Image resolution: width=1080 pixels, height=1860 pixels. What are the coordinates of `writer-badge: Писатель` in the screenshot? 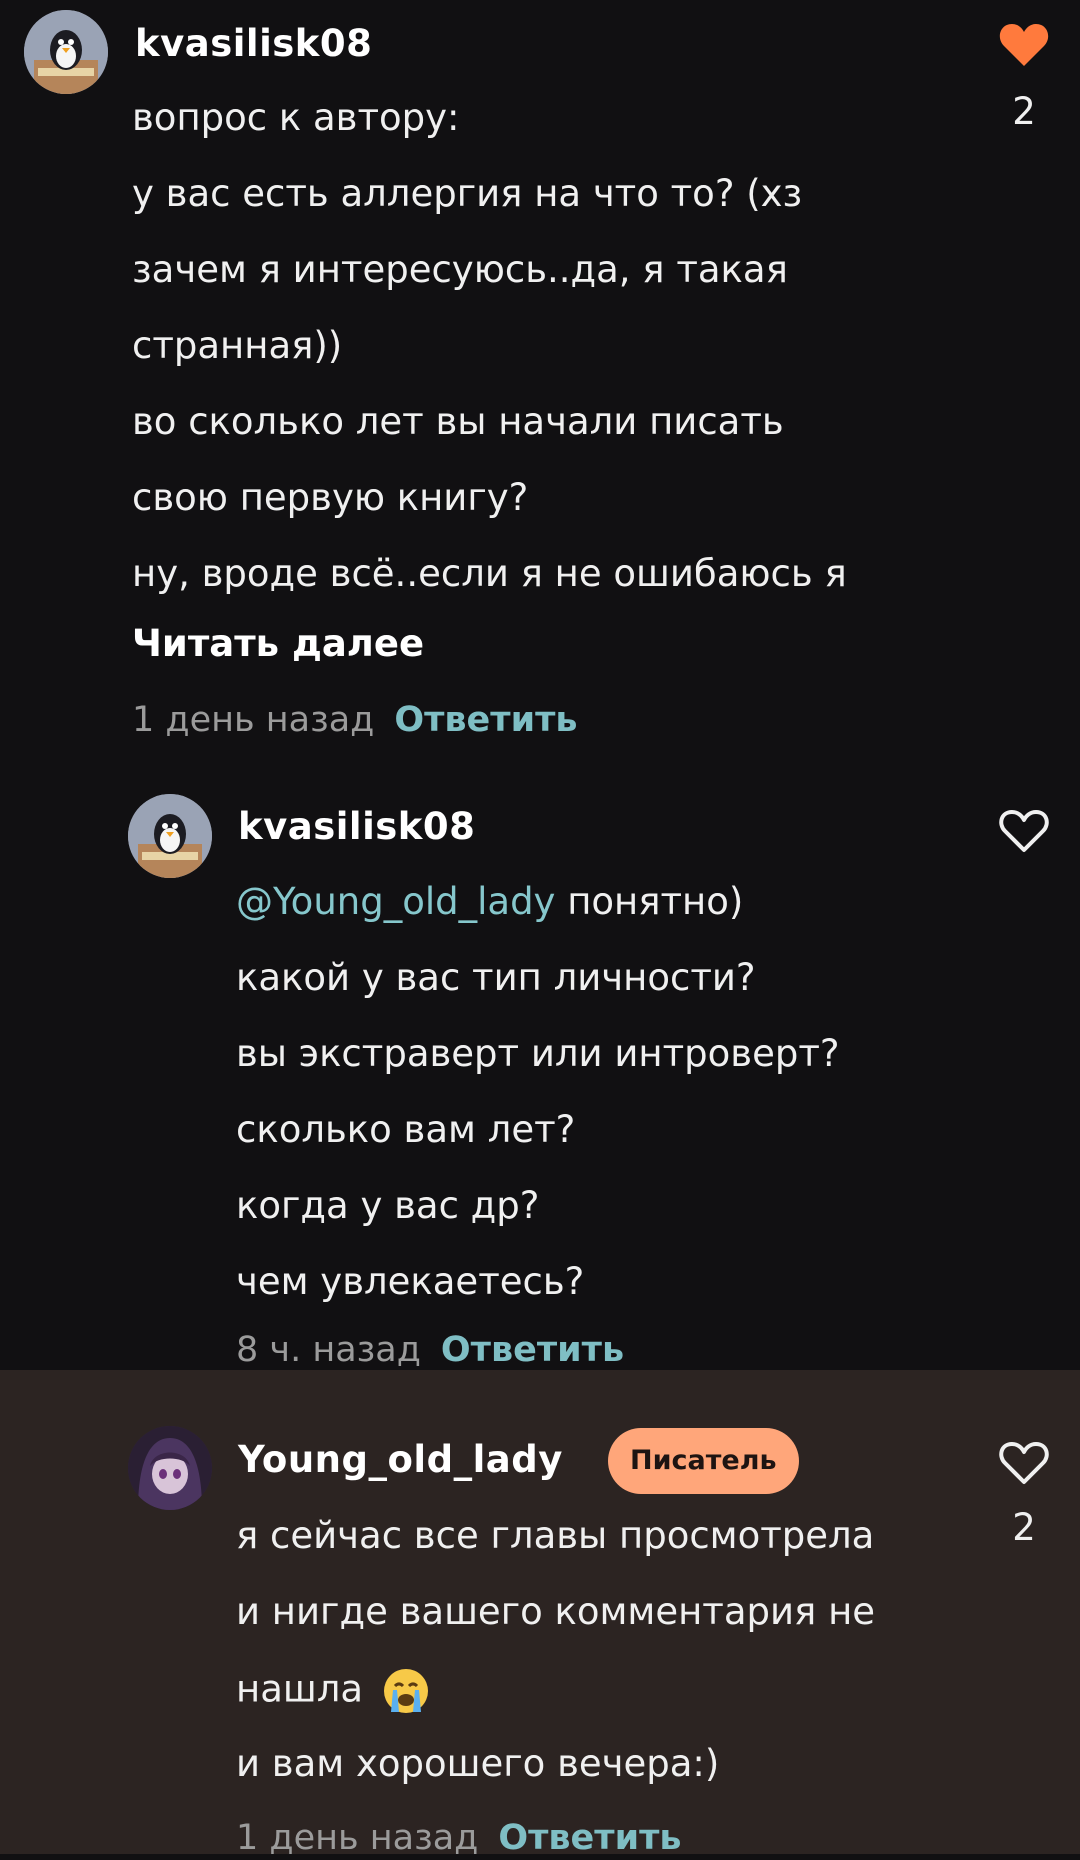 It's located at (703, 1461).